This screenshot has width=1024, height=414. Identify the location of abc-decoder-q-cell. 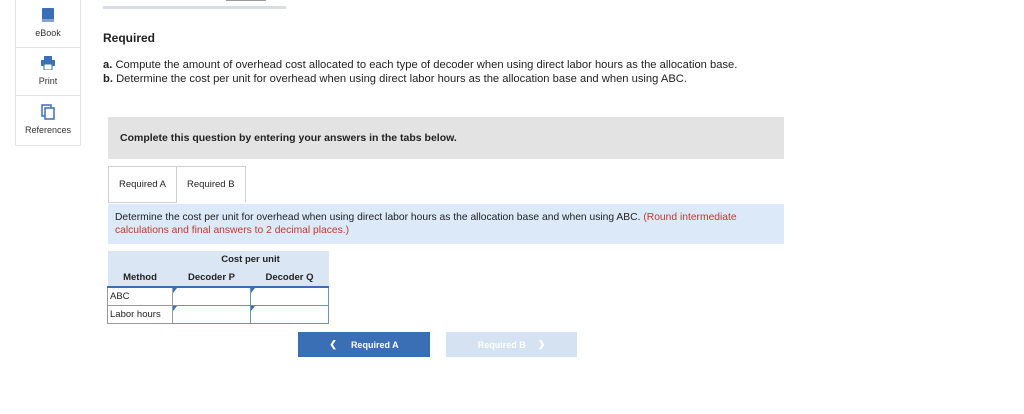
(289, 296).